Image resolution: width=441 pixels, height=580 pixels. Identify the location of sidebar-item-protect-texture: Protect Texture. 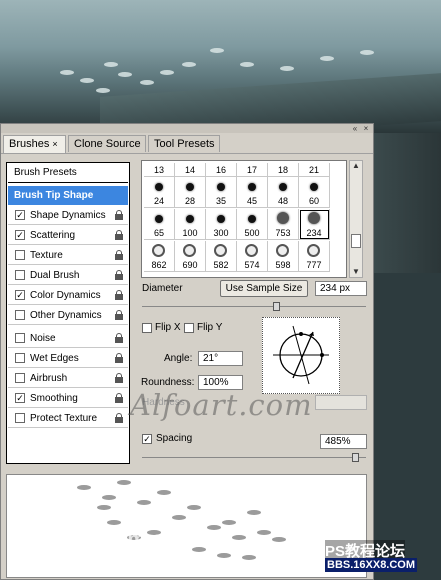
(68, 418).